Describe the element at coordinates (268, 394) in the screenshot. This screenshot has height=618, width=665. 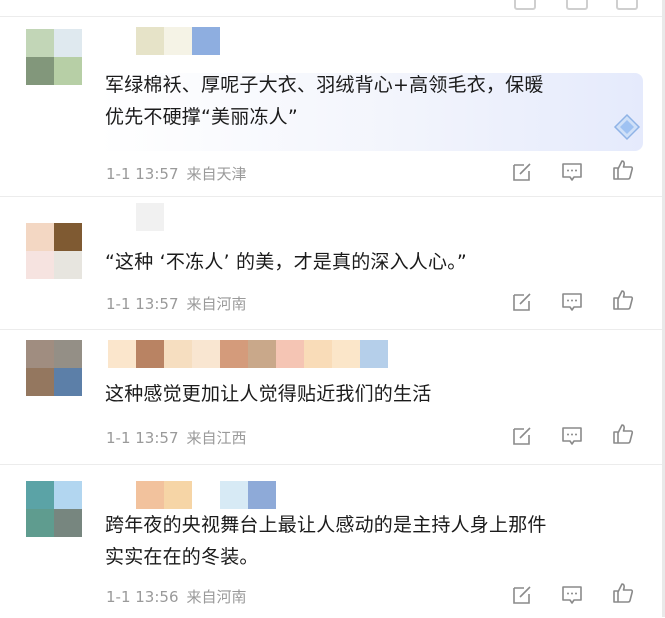
I see `comment-text-line: 这种感觉更加让人觉得贴近我们的生活` at that location.